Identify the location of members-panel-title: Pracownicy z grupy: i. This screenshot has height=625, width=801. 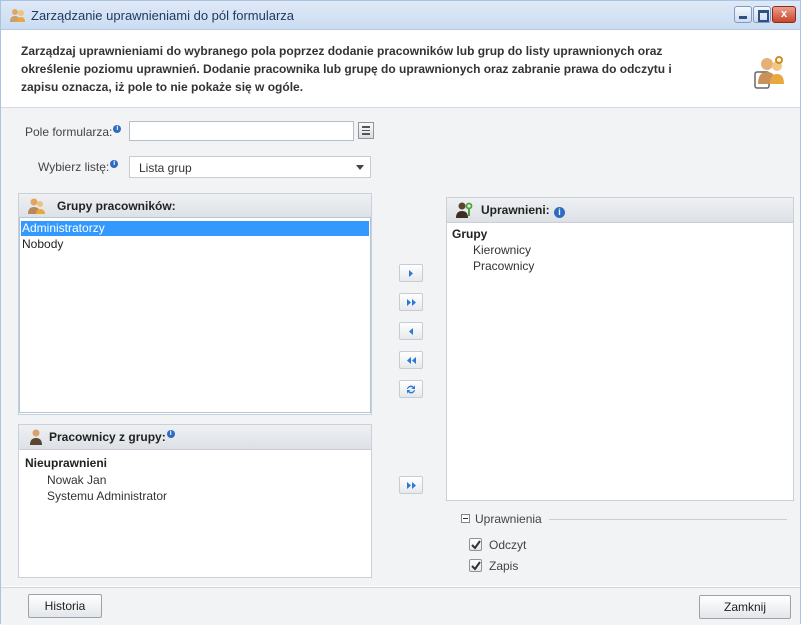
(112, 437).